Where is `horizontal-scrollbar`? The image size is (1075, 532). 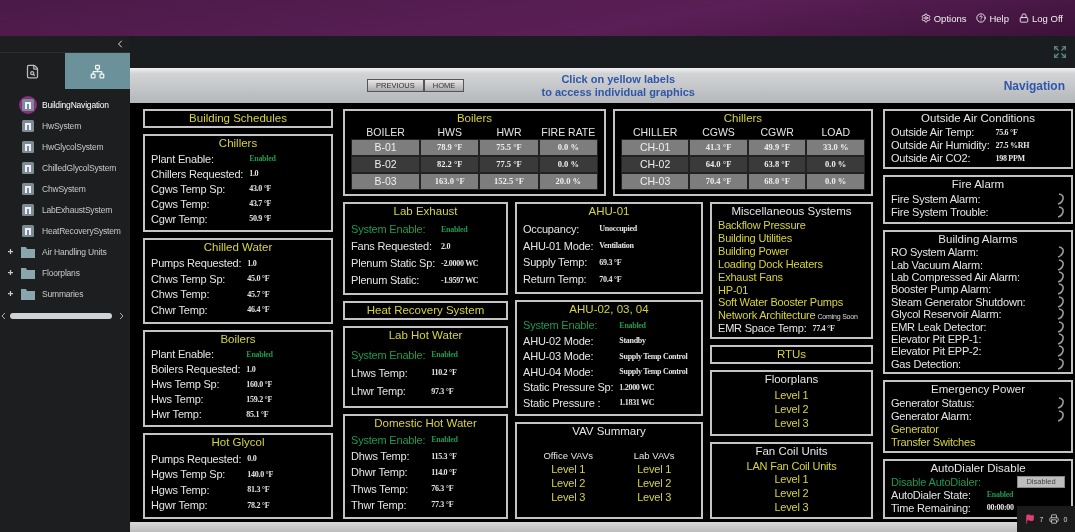 horizontal-scrollbar is located at coordinates (63, 316).